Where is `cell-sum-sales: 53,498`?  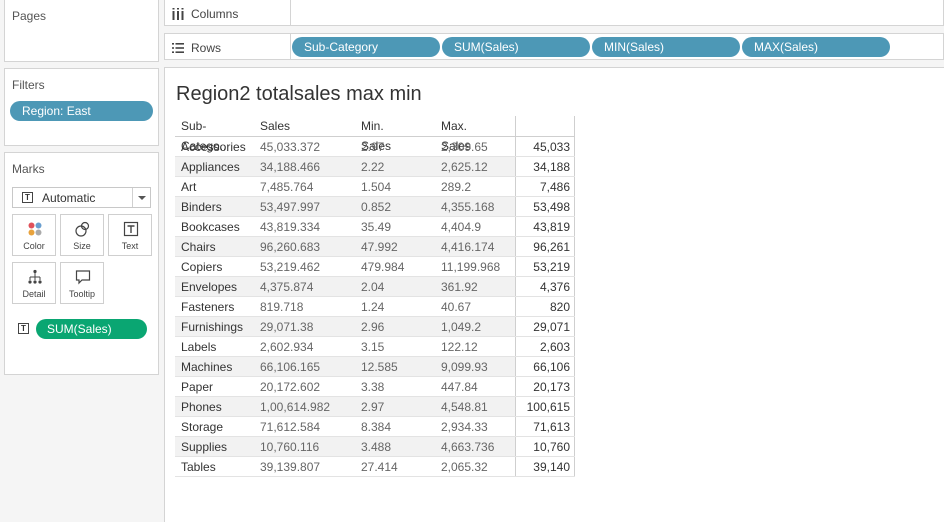
cell-sum-sales: 53,498 is located at coordinates (551, 207).